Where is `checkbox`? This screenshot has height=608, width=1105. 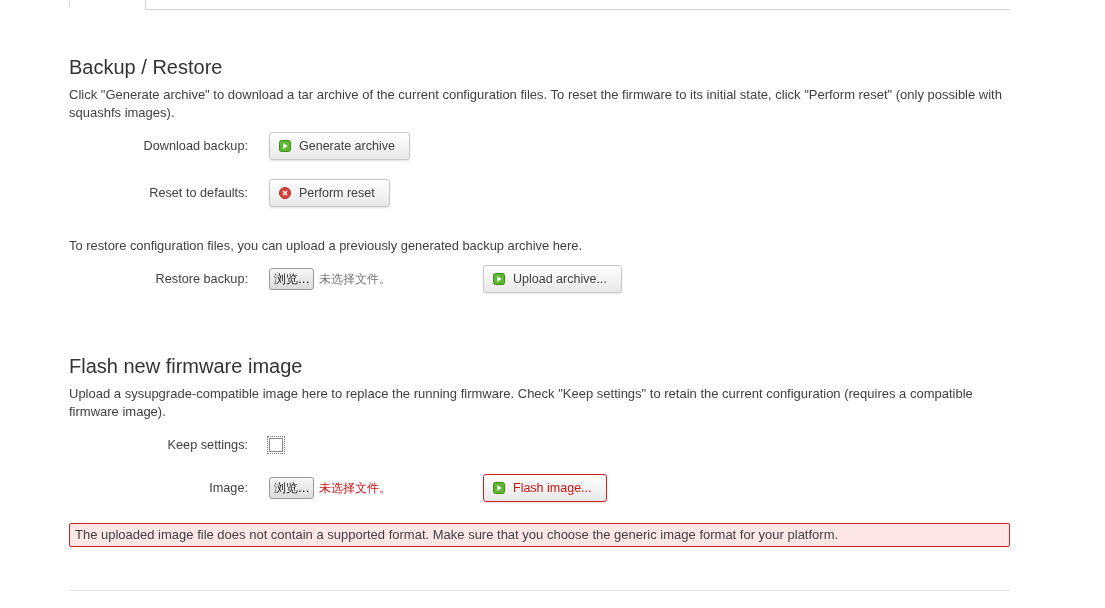
checkbox is located at coordinates (276, 445).